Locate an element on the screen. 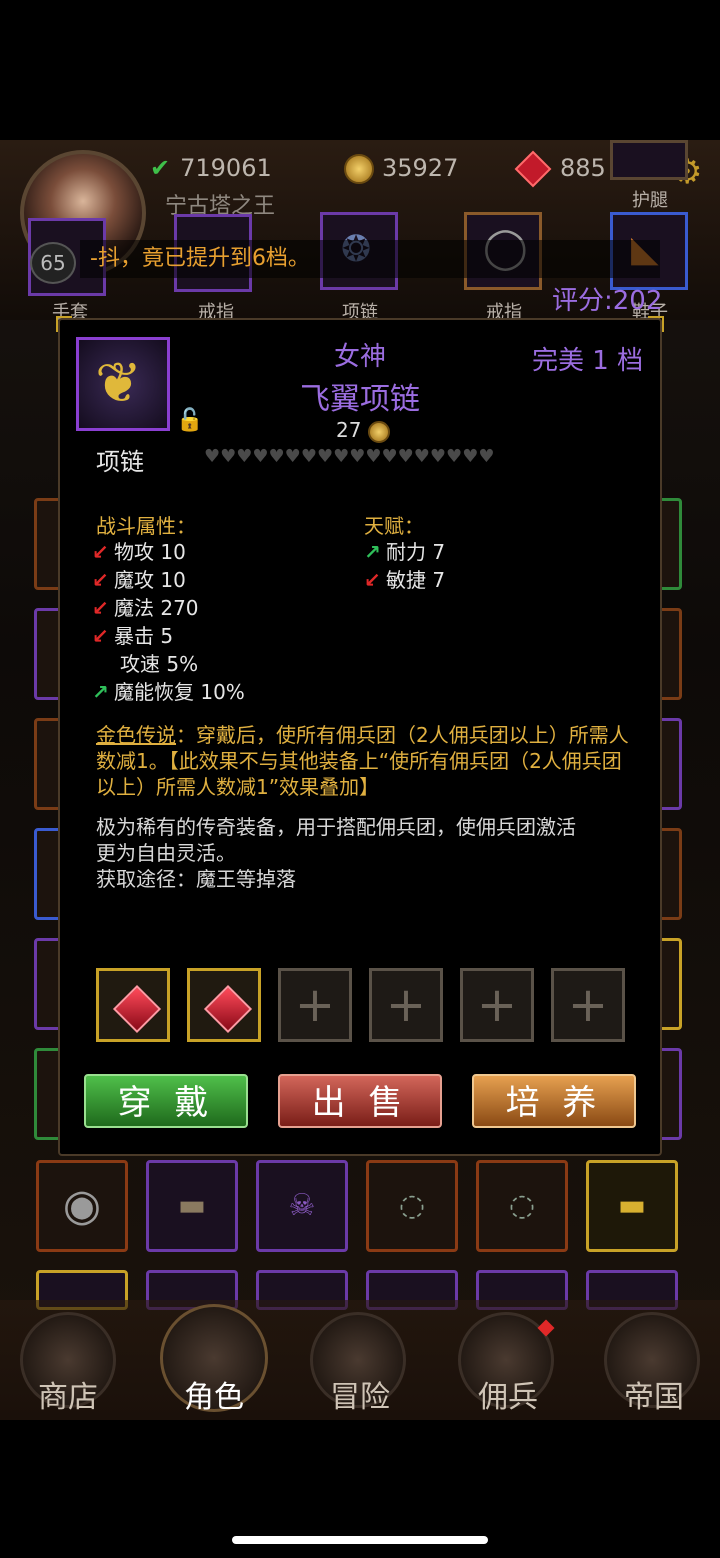  red-gem-icon is located at coordinates (533, 169).